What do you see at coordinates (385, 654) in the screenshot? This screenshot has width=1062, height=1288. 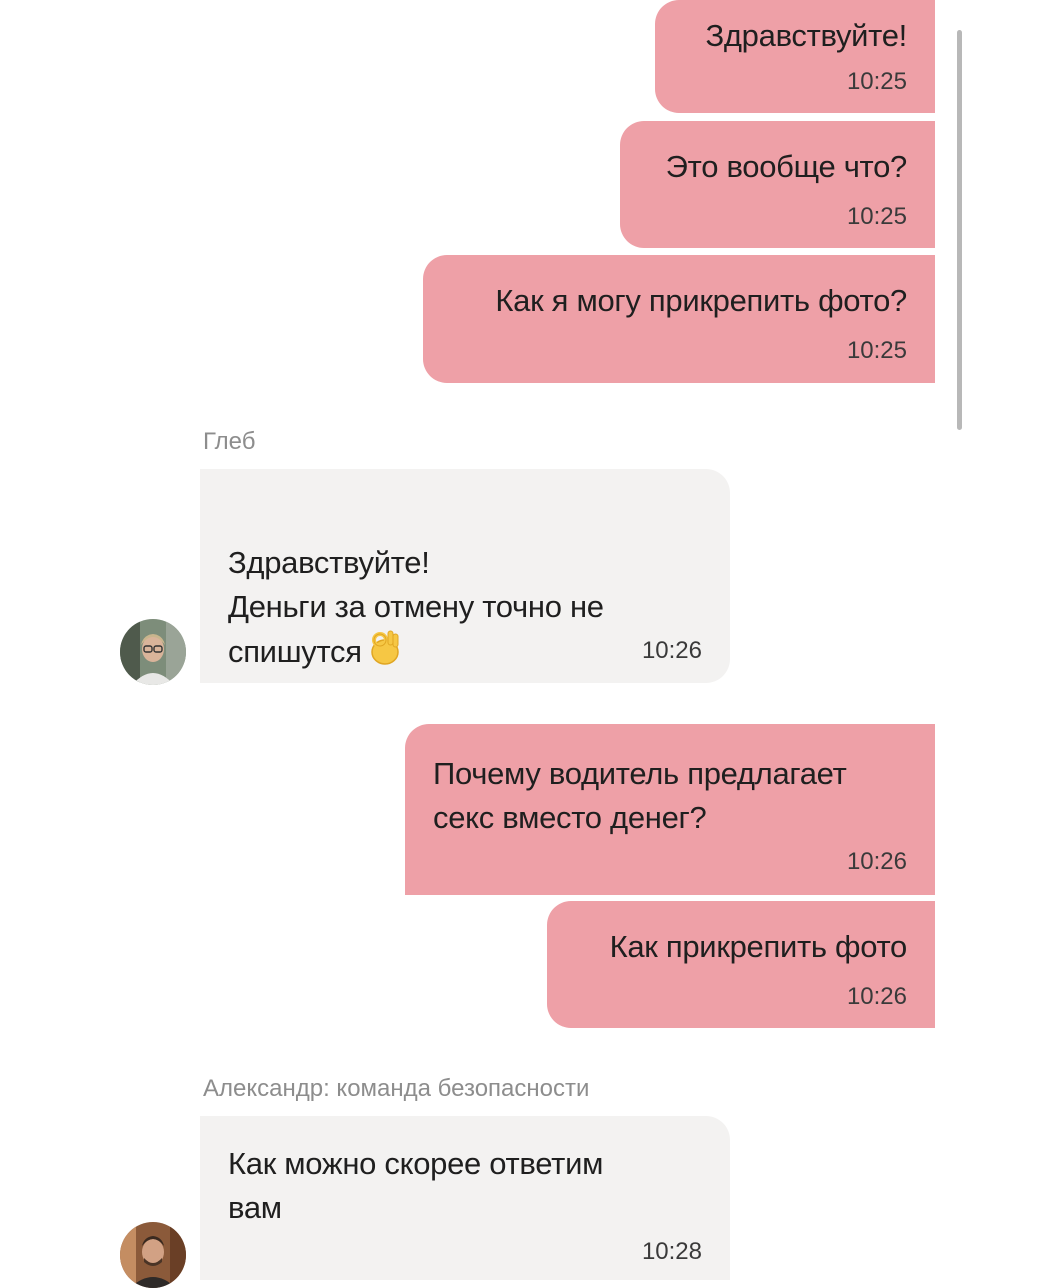 I see `ok-hand-icon` at bounding box center [385, 654].